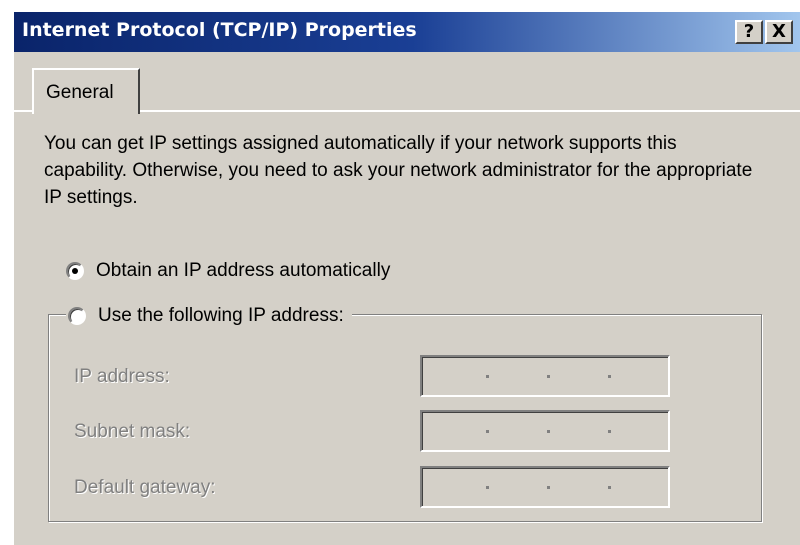  Describe the element at coordinates (545, 431) in the screenshot. I see `subnet-mask-field` at that location.